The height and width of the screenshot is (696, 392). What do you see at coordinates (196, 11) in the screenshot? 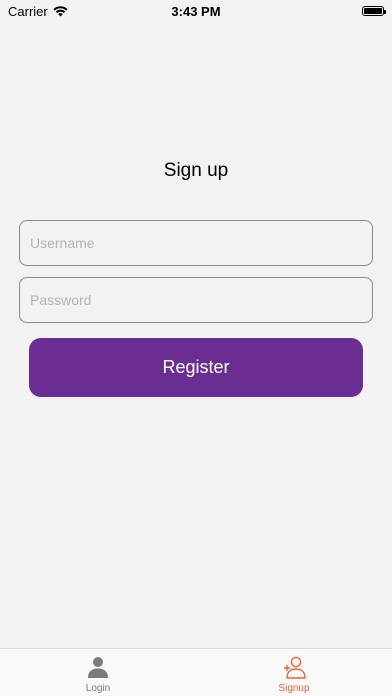
I see `status-bar: Carrier 3:43 PM` at bounding box center [196, 11].